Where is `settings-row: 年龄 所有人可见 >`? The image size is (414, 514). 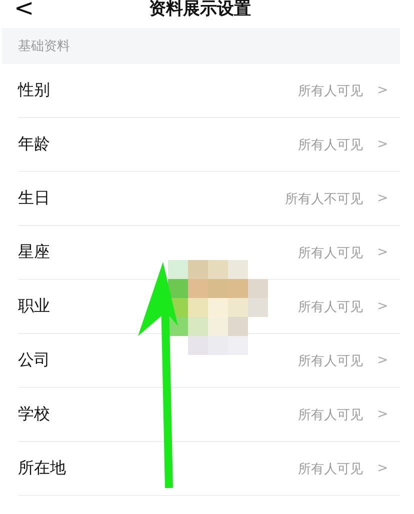 settings-row: 年龄 所有人可见 > is located at coordinates (209, 145).